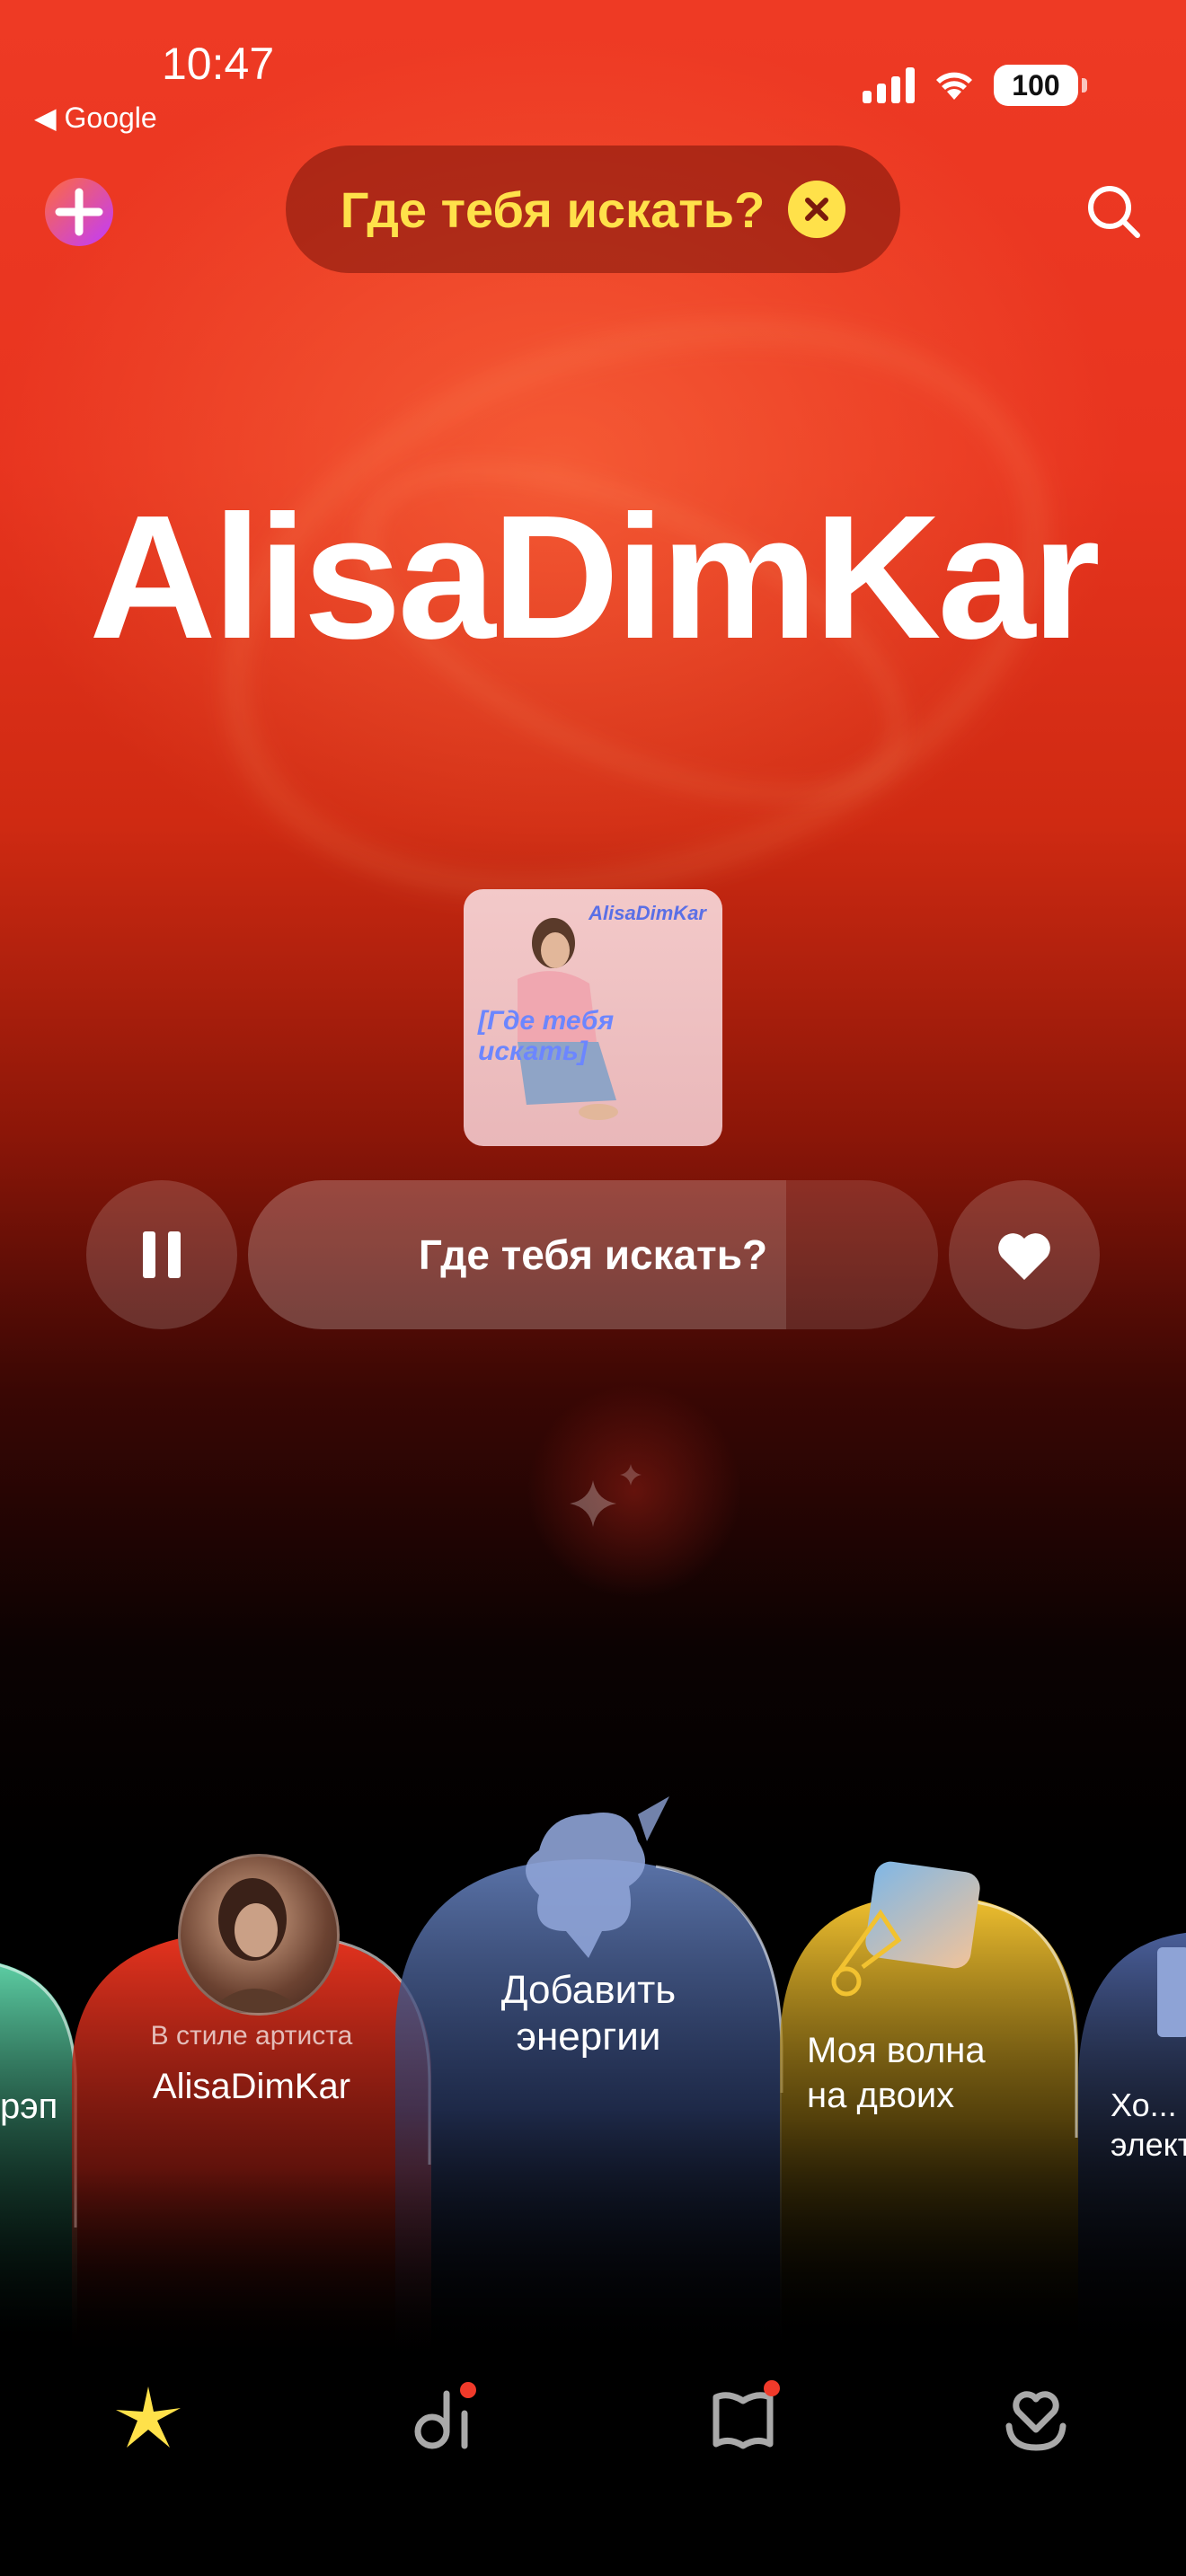 The image size is (1186, 2576). I want to click on like-button, so click(1024, 1254).